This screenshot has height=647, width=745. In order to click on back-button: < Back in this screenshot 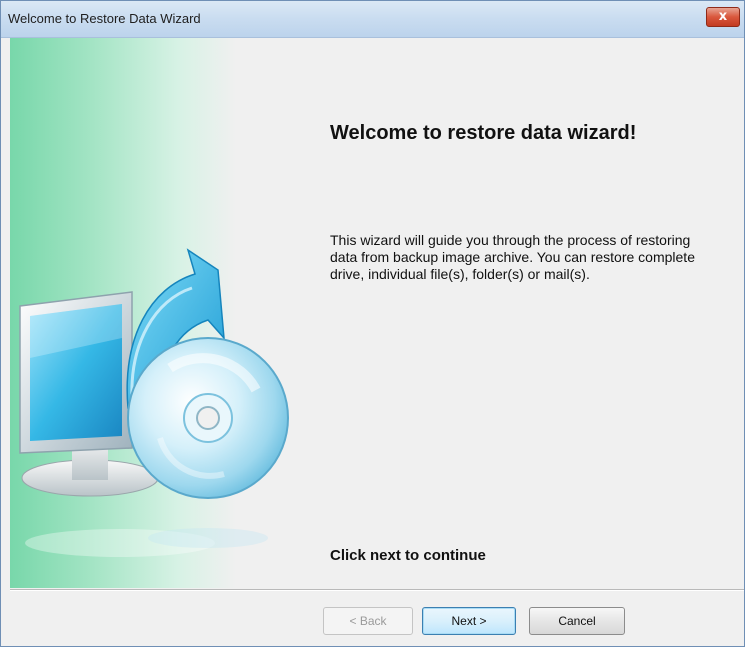, I will do `click(368, 621)`.